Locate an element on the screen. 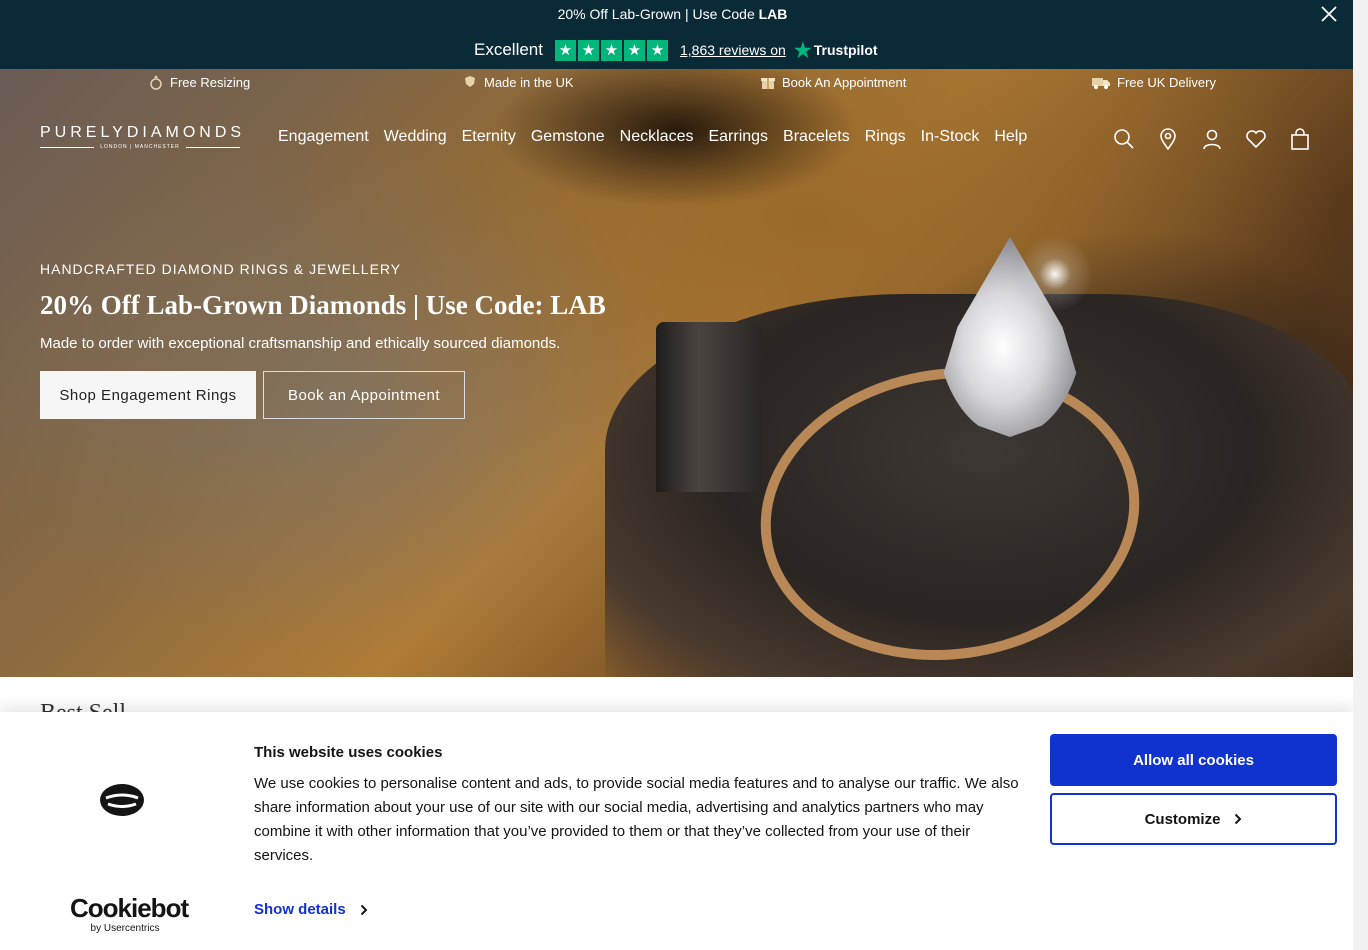 This screenshot has height=950, width=1368. promo-message: 20% Off Lab-Grown | Use Code is located at coordinates (658, 14).